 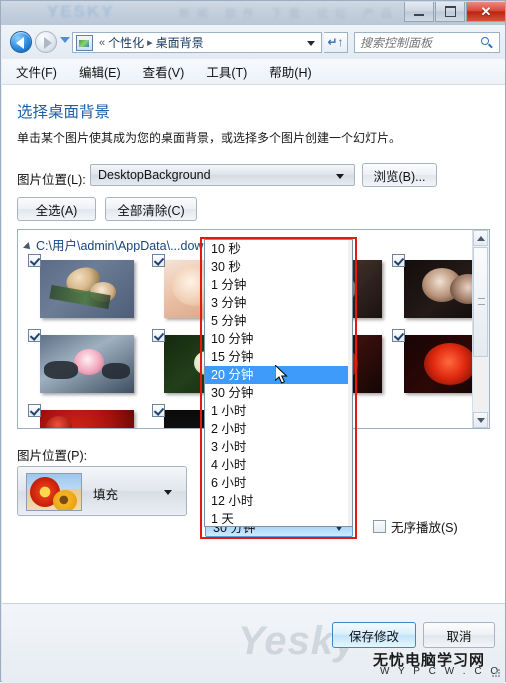 What do you see at coordinates (278, 518) in the screenshot?
I see `dropdown-option-1-day: 1 天` at bounding box center [278, 518].